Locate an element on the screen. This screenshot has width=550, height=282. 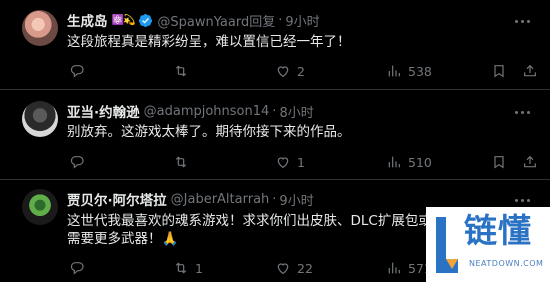
like-count: 2 is located at coordinates (301, 71).